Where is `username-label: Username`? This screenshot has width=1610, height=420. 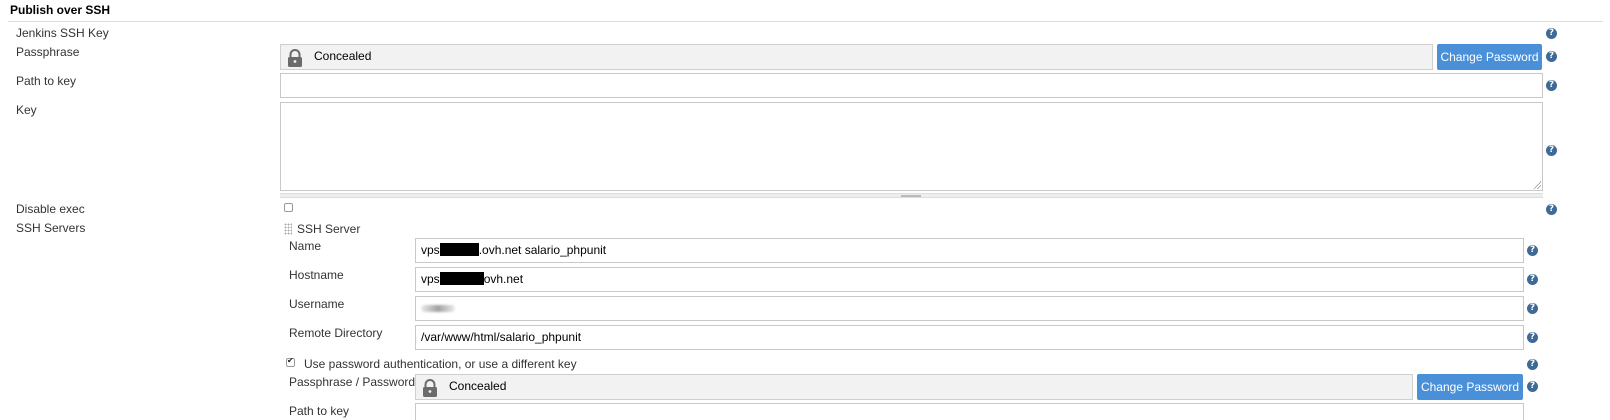
username-label: Username is located at coordinates (317, 304).